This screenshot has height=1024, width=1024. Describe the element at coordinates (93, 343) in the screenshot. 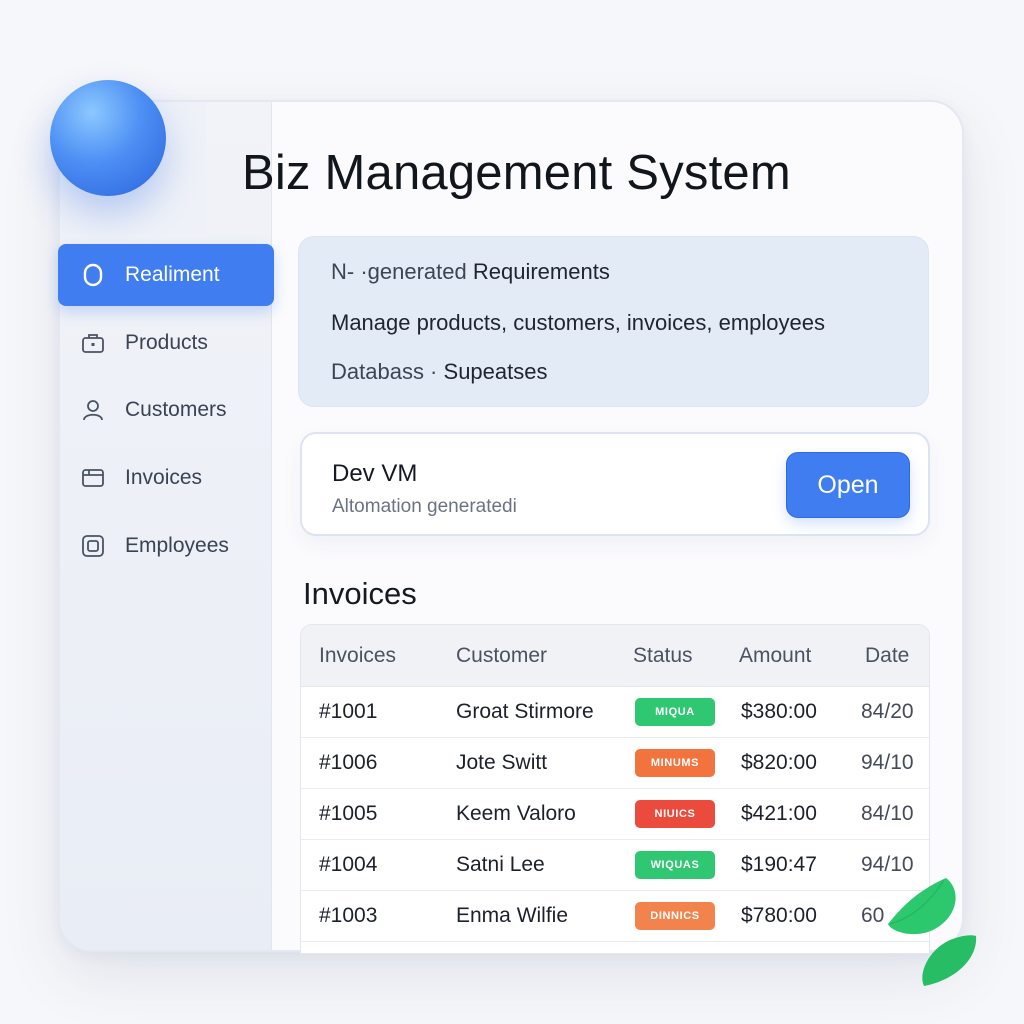

I see `briefcase-icon` at that location.